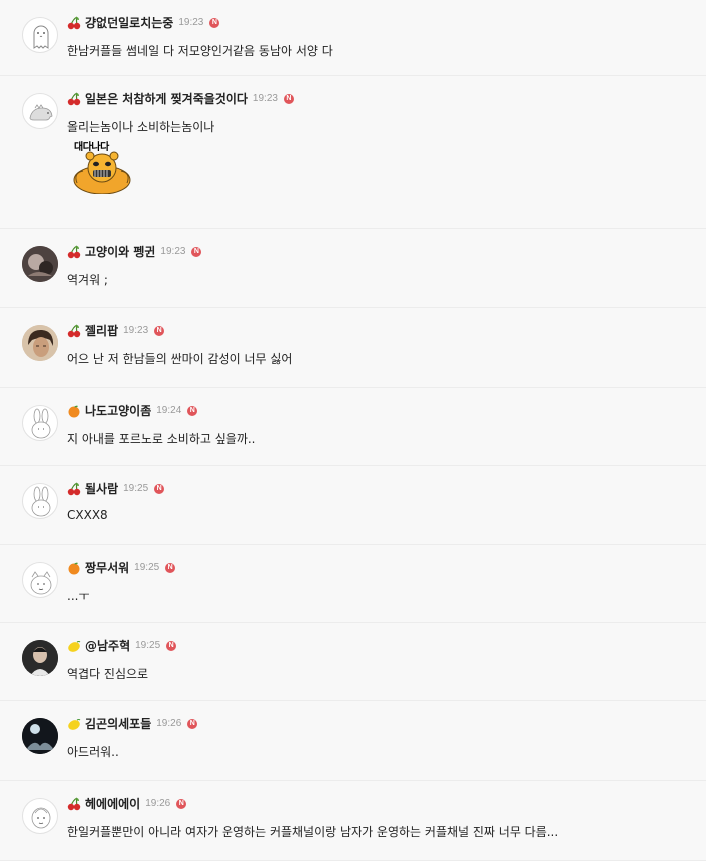 The width and height of the screenshot is (706, 861). Describe the element at coordinates (180, 359) in the screenshot. I see `comment-text: 어으 난 저 한남들의 싼마이 감성이 너무 싫어` at that location.